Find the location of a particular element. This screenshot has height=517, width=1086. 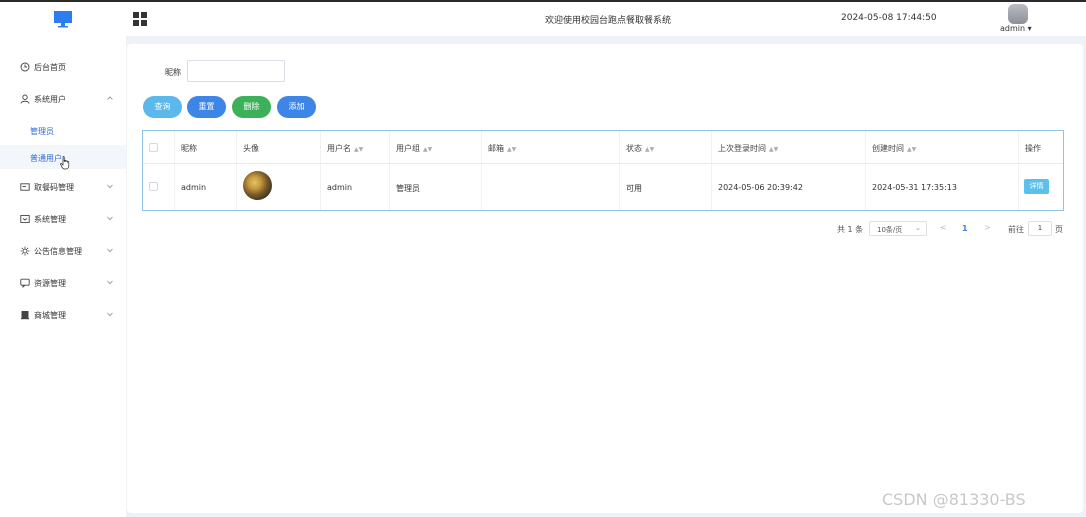

sidebar-item-notice-manage: 公告信息管理 is located at coordinates (63, 251).